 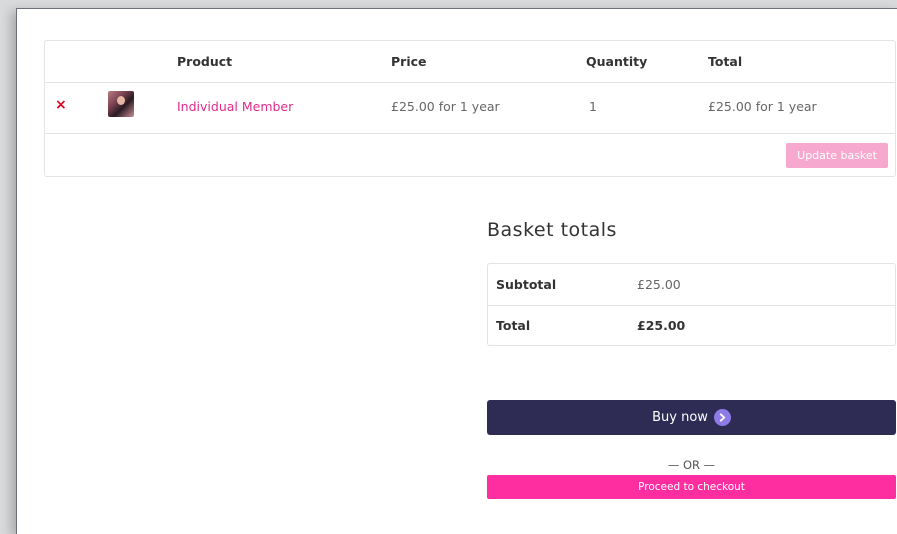 What do you see at coordinates (470, 155) in the screenshot?
I see `cart-actions-row: Update basket` at bounding box center [470, 155].